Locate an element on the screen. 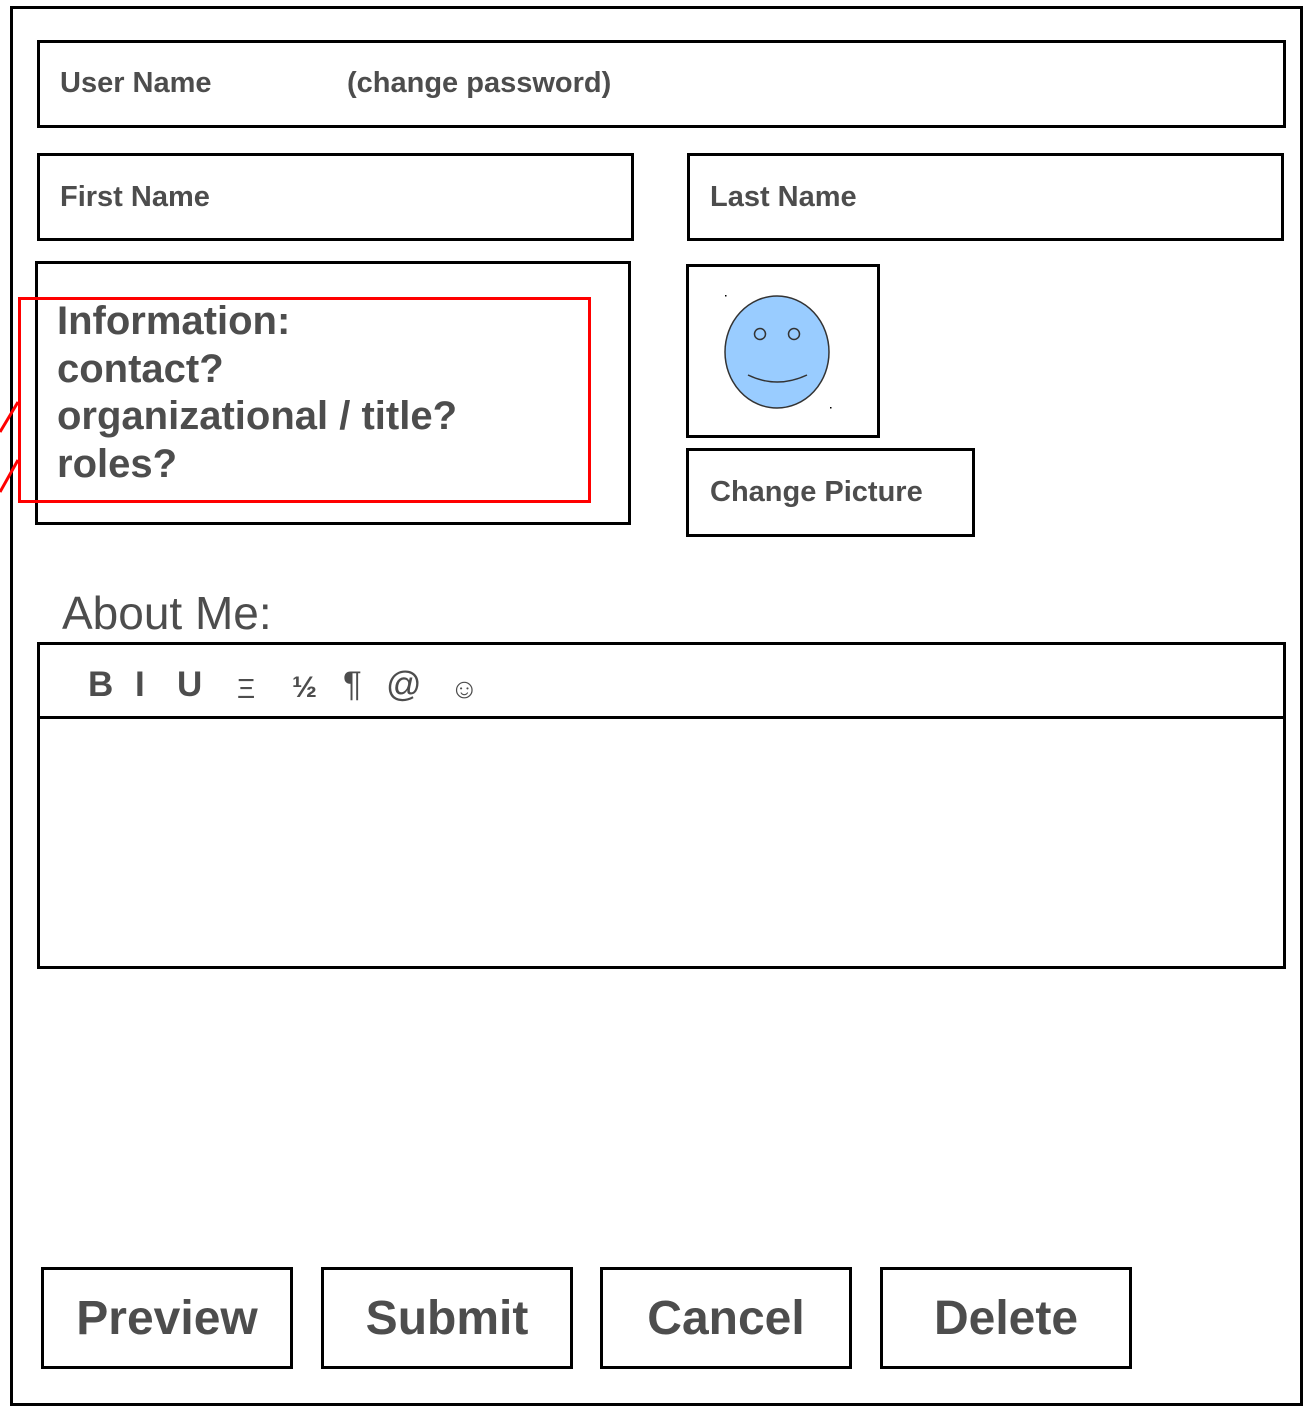 The width and height of the screenshot is (1313, 1406). emoji-icon: ☺ is located at coordinates (464, 689).